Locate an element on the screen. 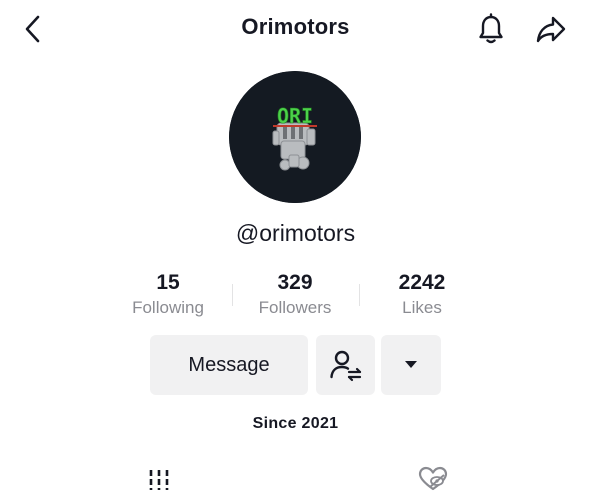  heart-hidden-icon is located at coordinates (433, 478).